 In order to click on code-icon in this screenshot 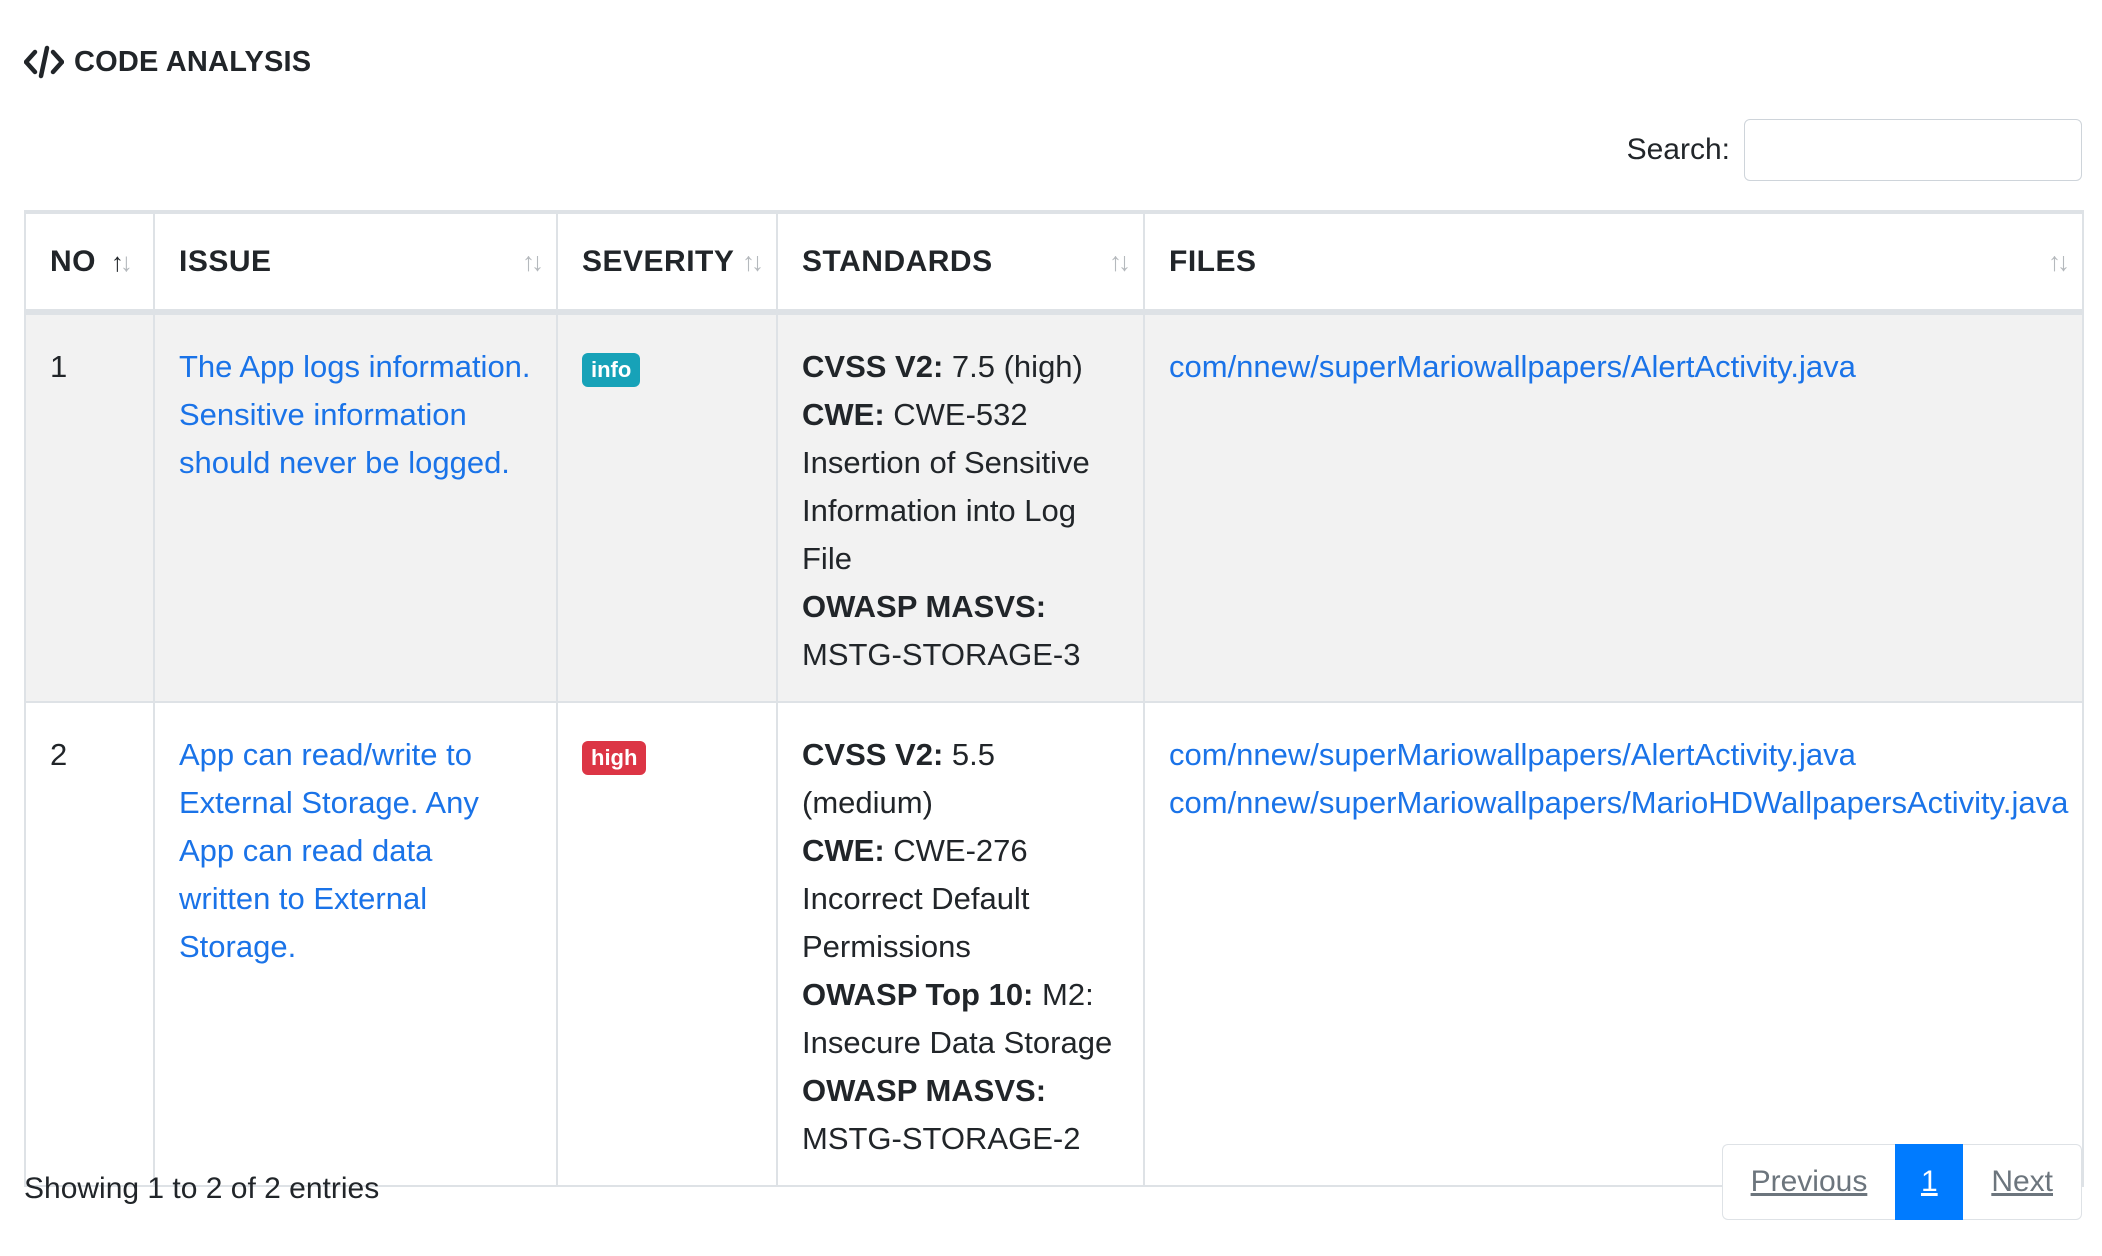, I will do `click(44, 62)`.